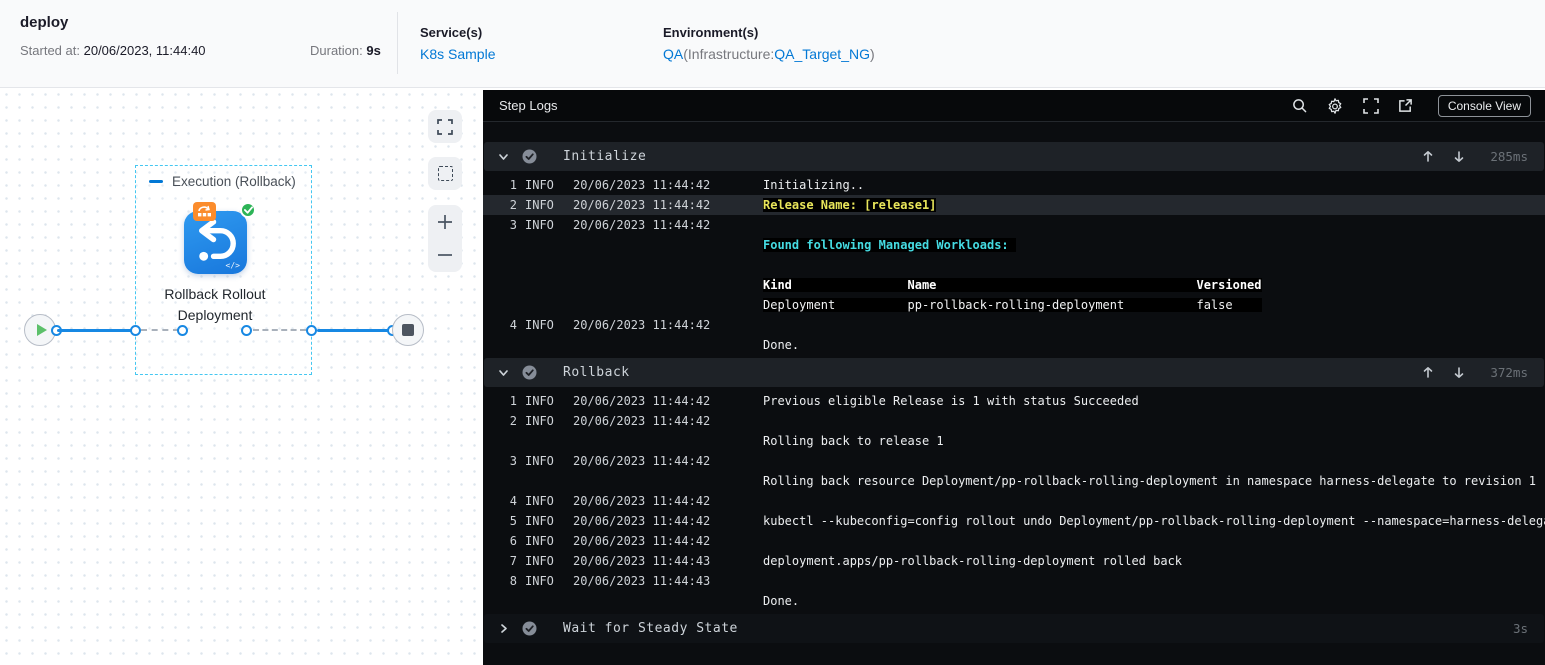  What do you see at coordinates (451, 32) in the screenshot?
I see `services-label: Service(s)` at bounding box center [451, 32].